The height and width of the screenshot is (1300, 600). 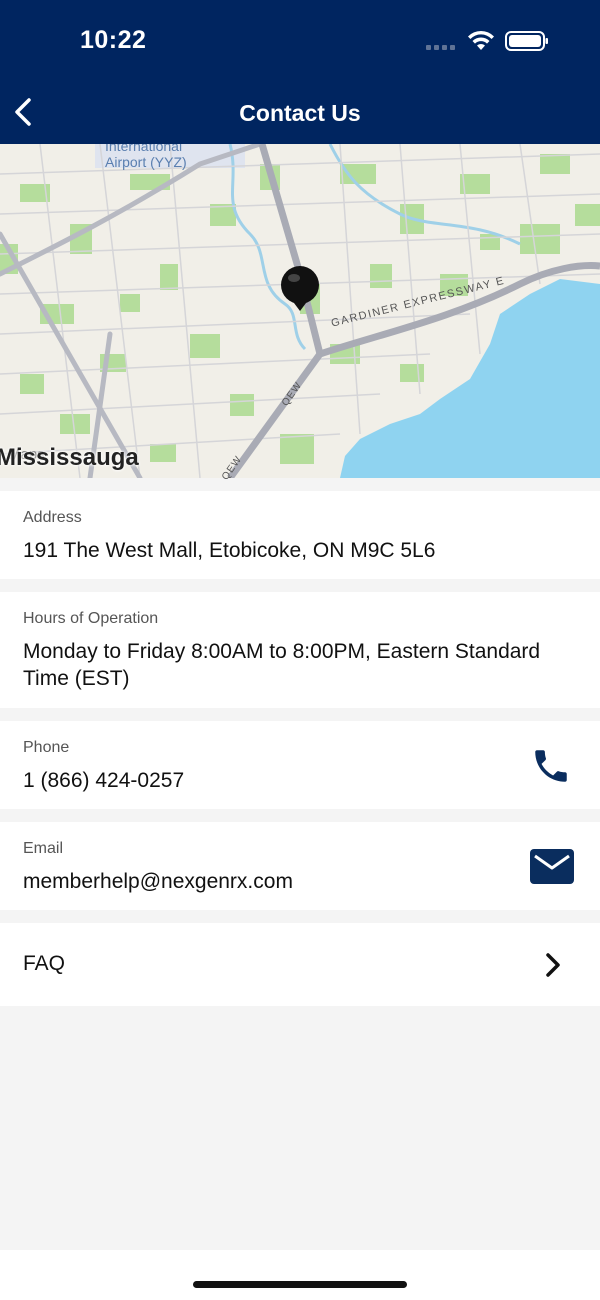 I want to click on bottom-safe-area, so click(x=300, y=1275).